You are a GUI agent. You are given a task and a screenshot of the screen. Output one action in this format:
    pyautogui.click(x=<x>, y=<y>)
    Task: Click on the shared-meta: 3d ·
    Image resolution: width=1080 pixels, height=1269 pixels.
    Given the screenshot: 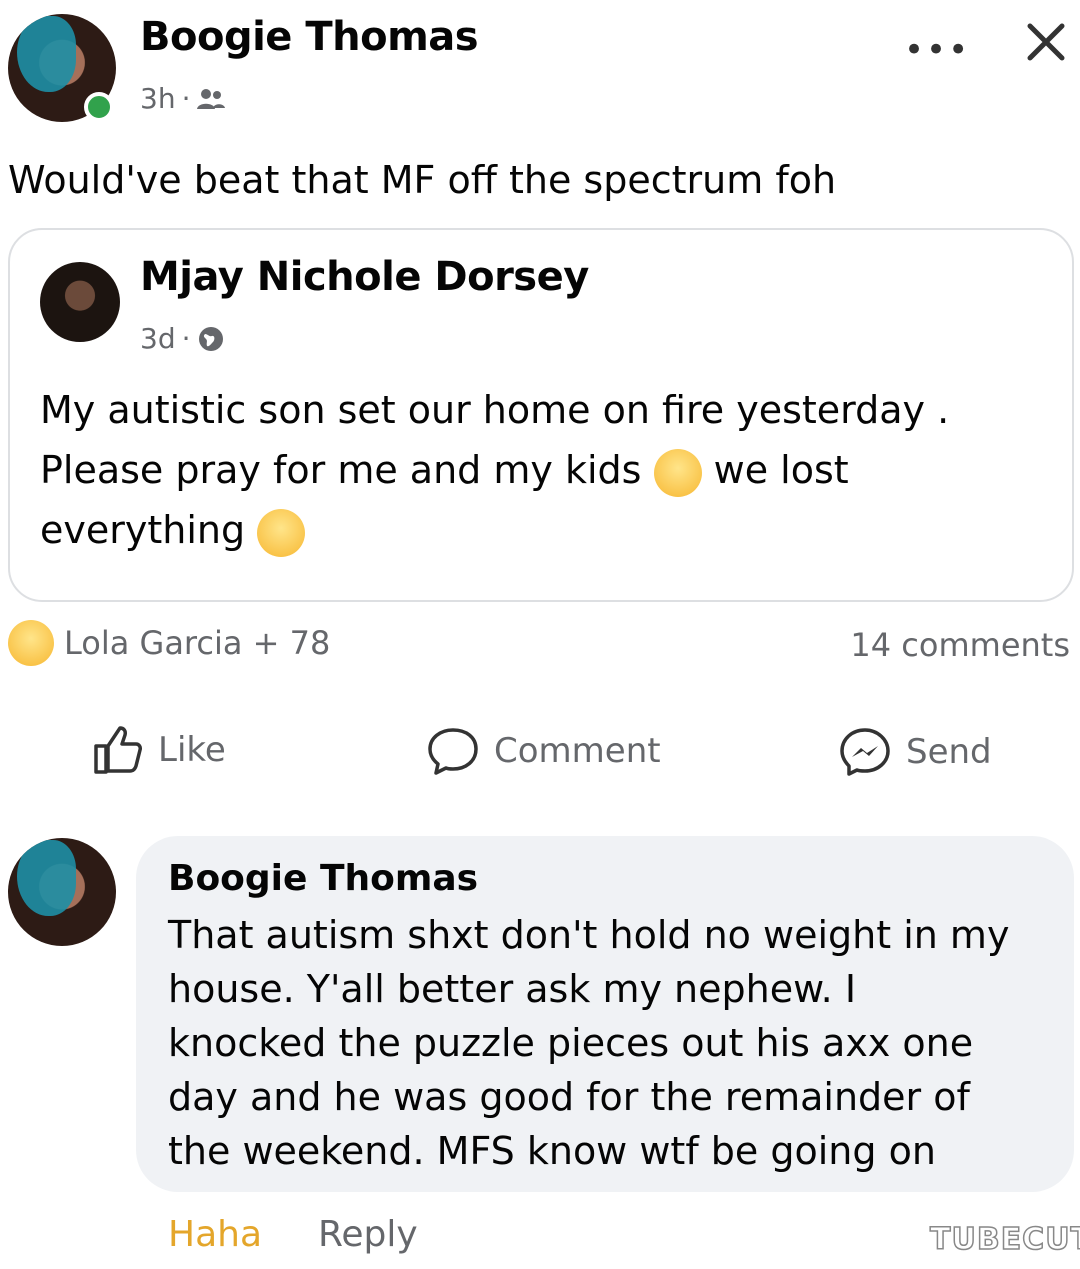 What is the action you would take?
    pyautogui.click(x=182, y=338)
    